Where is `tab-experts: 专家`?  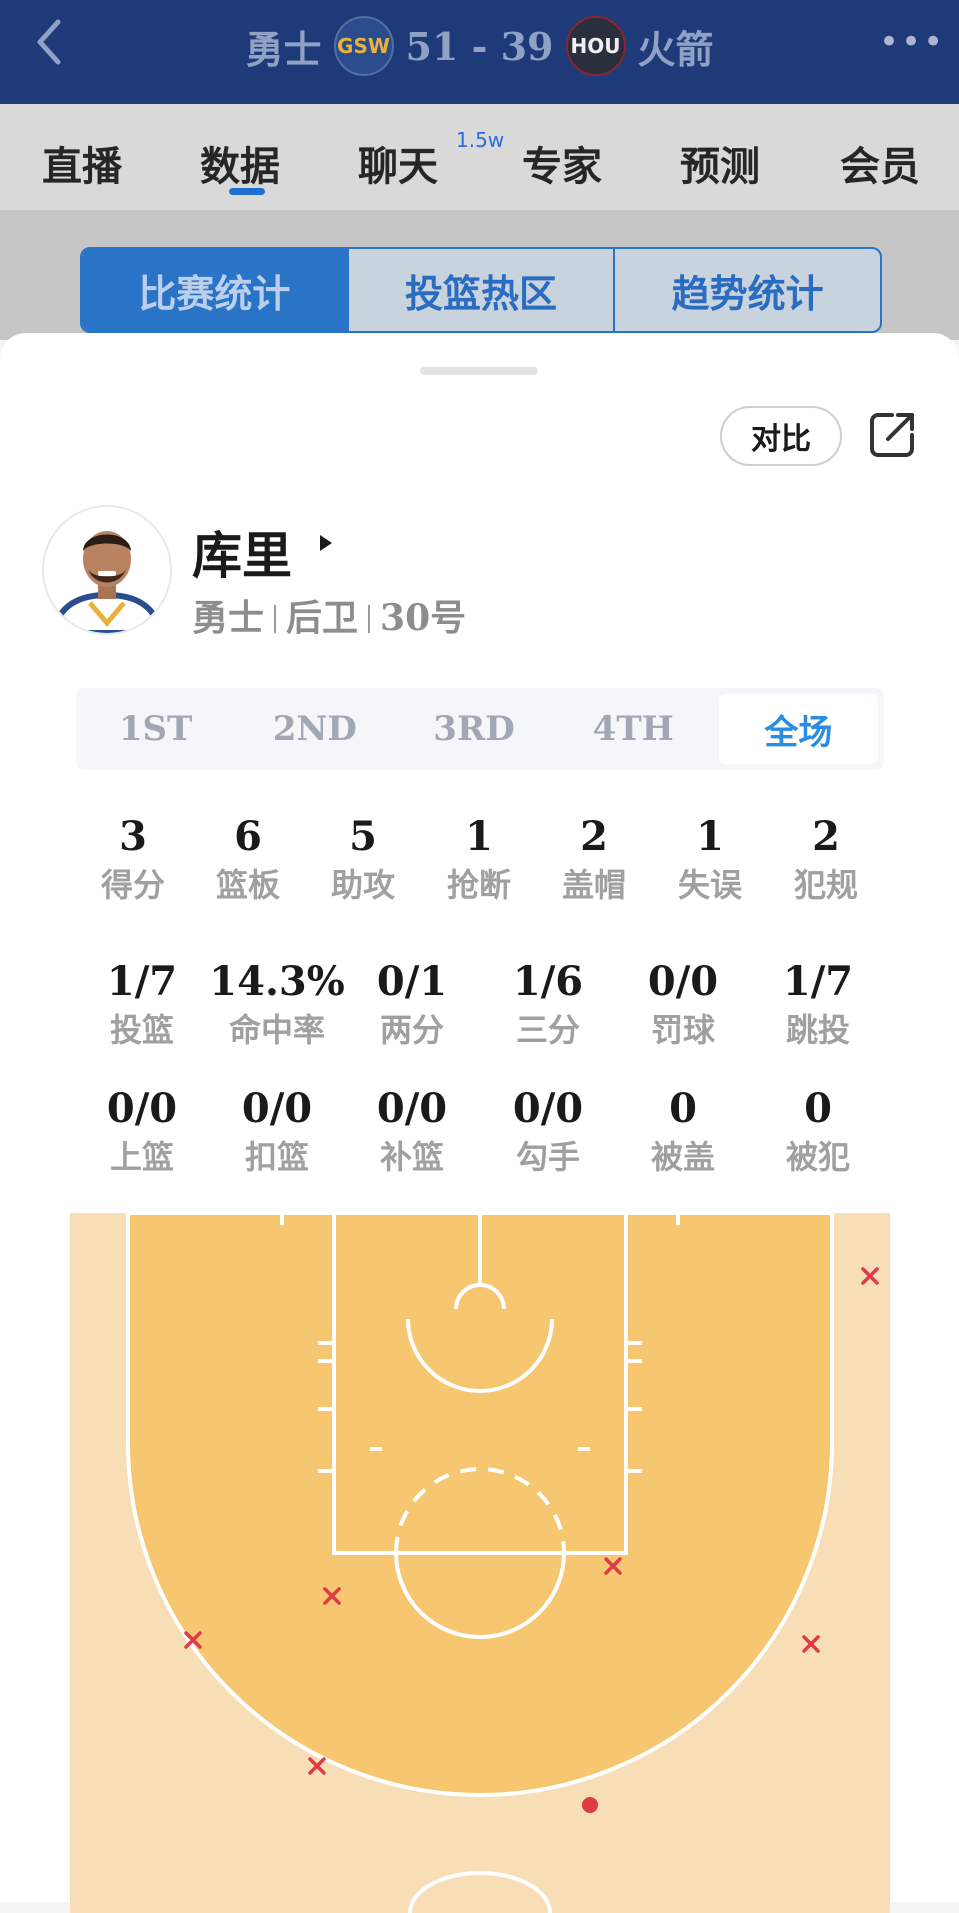
tab-experts: 专家 is located at coordinates (562, 164).